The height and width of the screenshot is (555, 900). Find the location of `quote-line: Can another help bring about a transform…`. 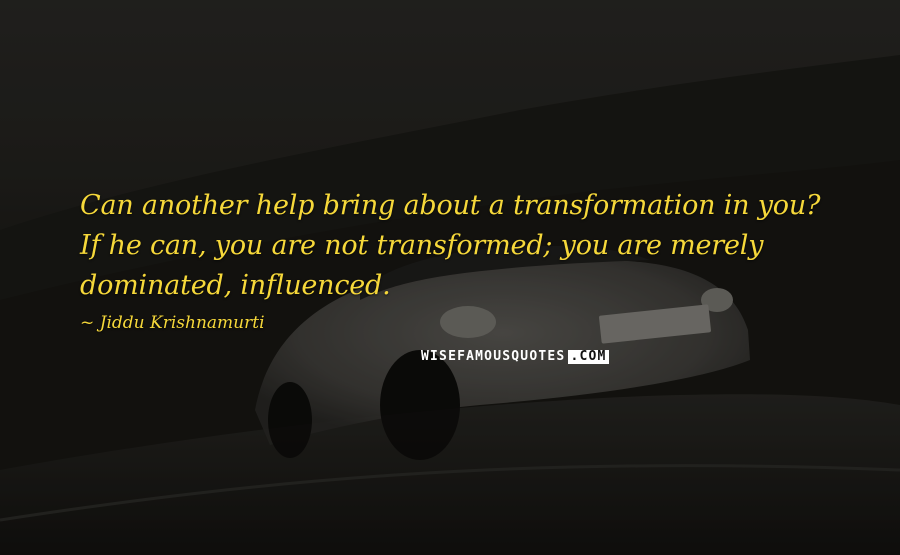

quote-line: Can another help bring about a transform… is located at coordinates (450, 205).